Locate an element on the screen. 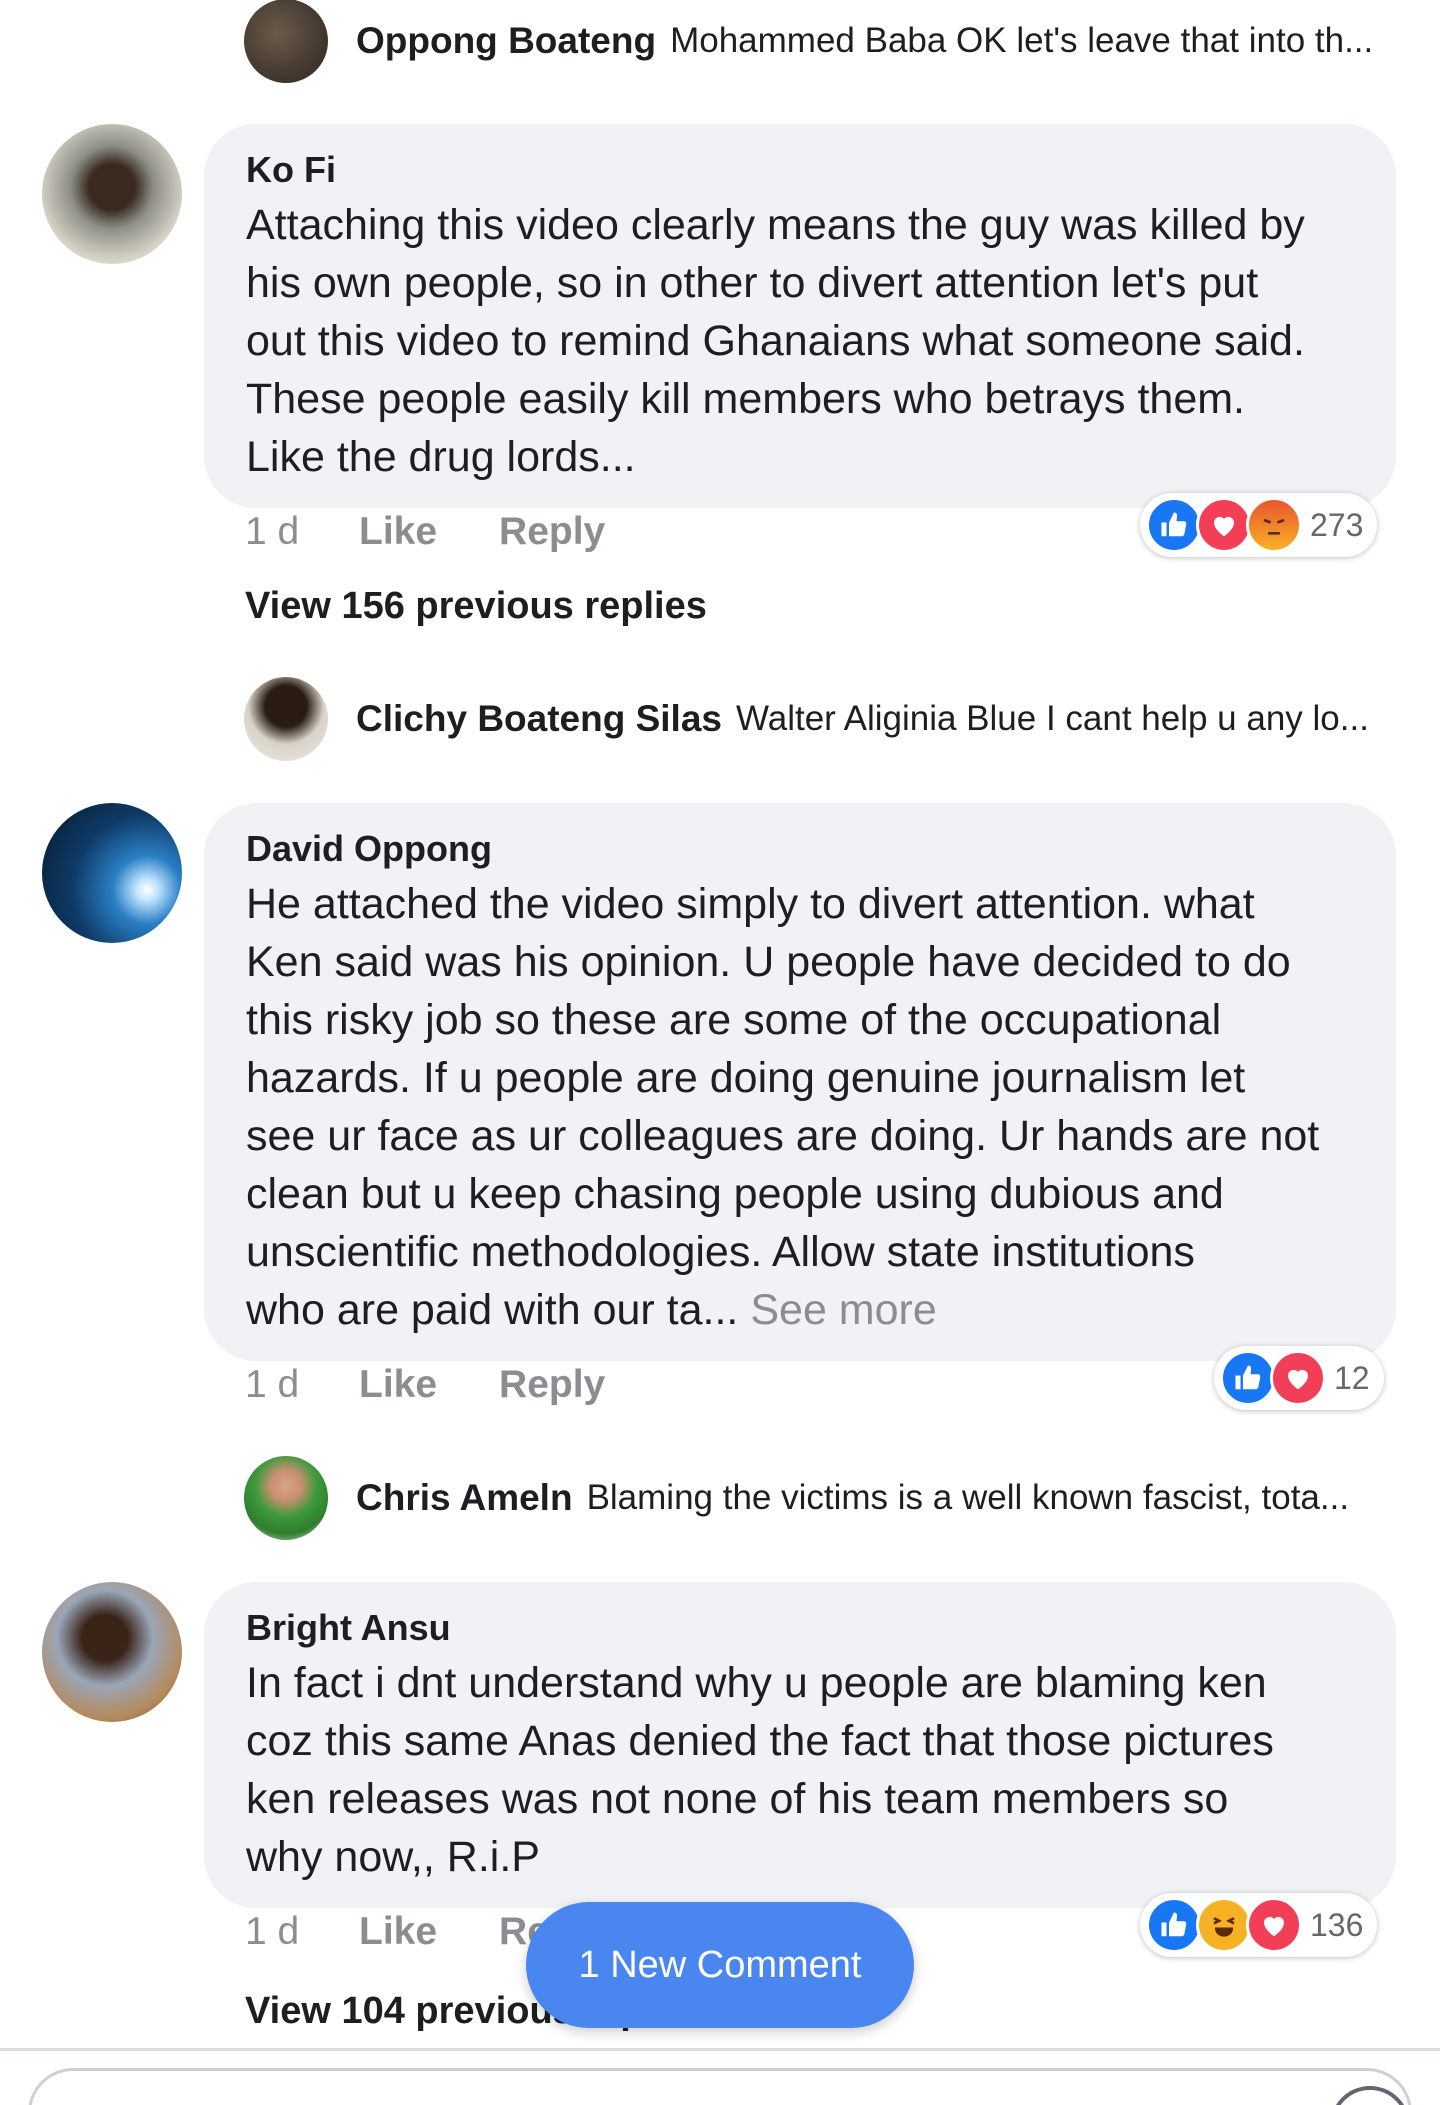 Image resolution: width=1440 pixels, height=2105 pixels. see-more-link: See more is located at coordinates (843, 1310).